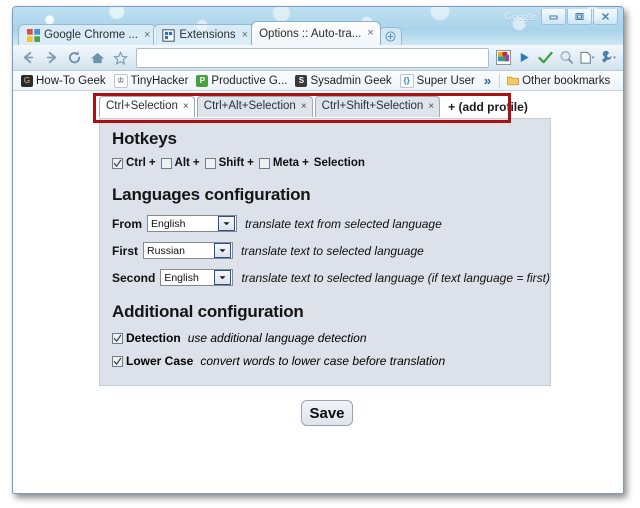  What do you see at coordinates (142, 106) in the screenshot?
I see `profile-tab-label: Ctrl+Selection` at bounding box center [142, 106].